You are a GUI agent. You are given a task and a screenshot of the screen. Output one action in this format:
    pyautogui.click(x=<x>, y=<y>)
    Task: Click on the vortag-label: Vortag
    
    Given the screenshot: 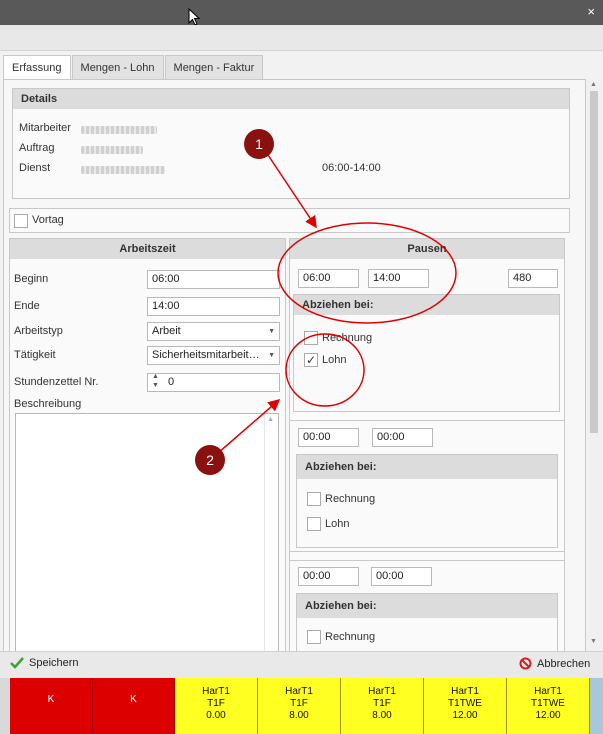 What is the action you would take?
    pyautogui.click(x=48, y=220)
    